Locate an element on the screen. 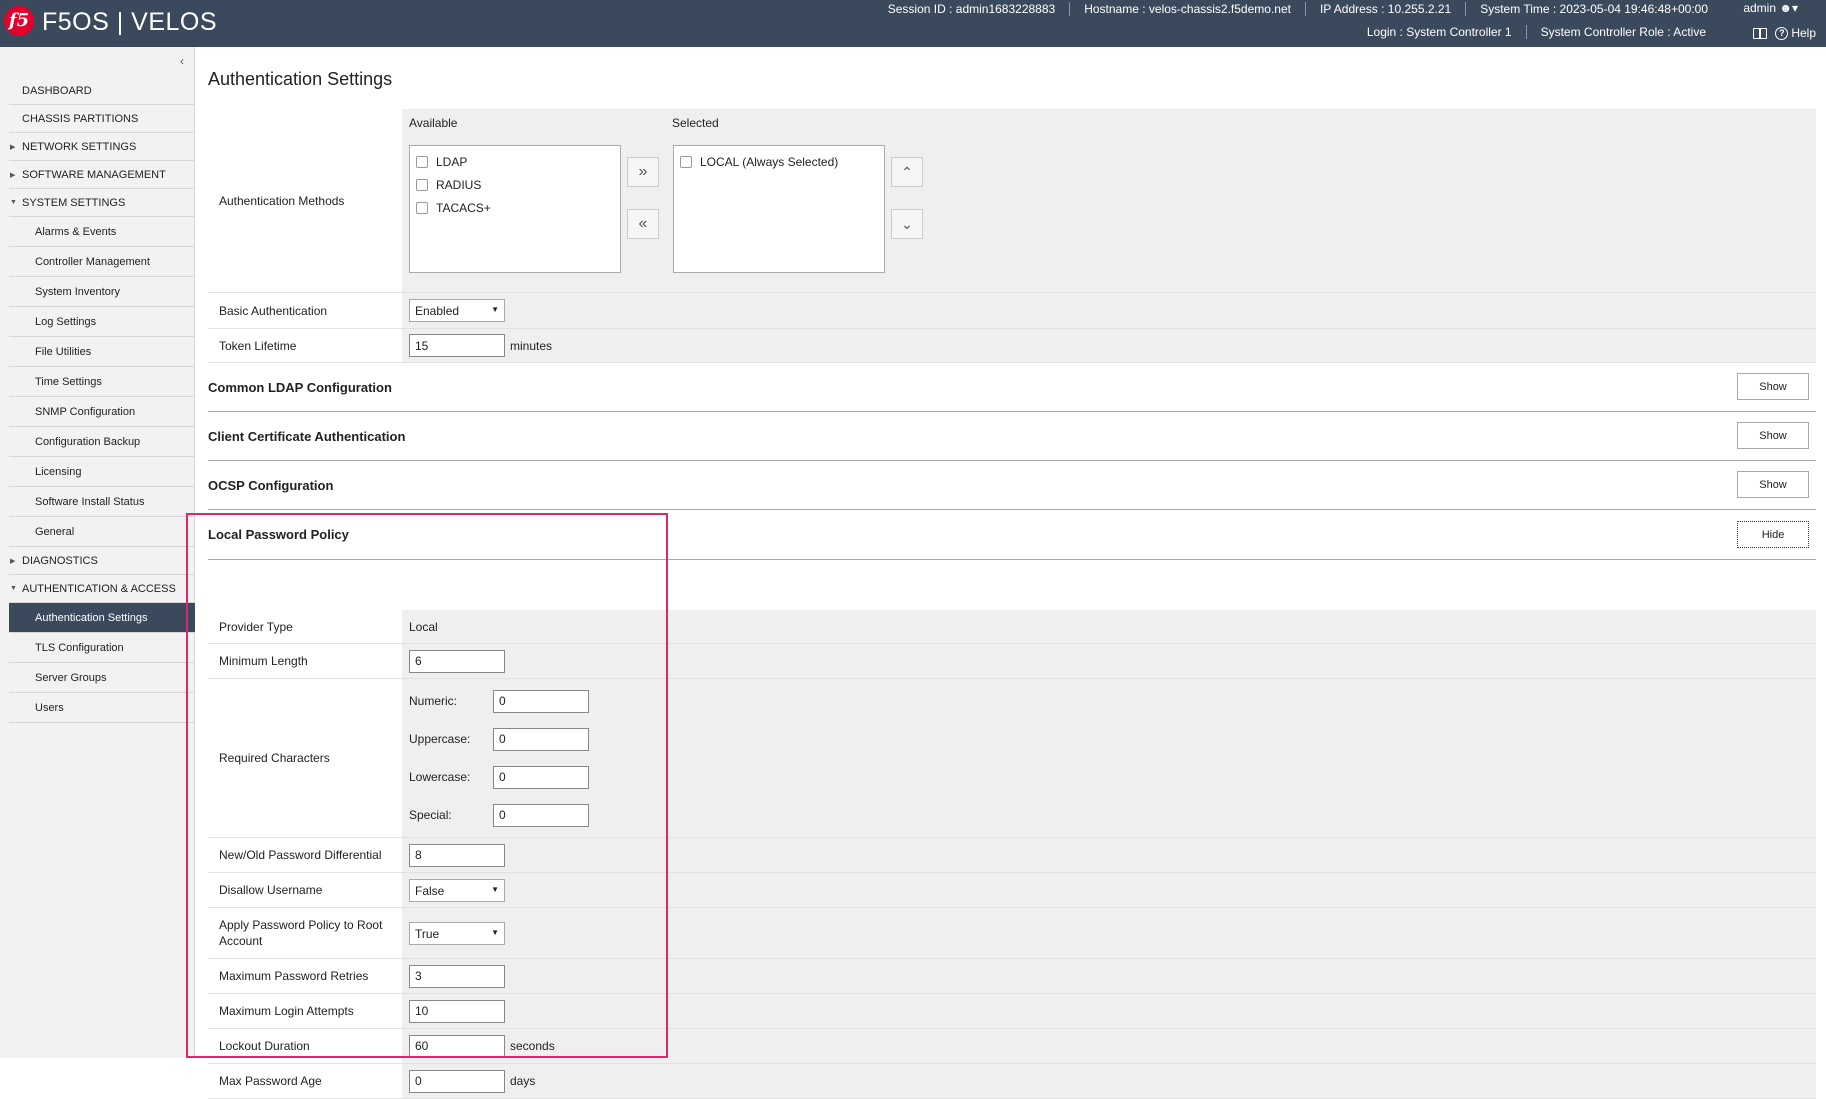 The image size is (1826, 1099). lowercase-input is located at coordinates (541, 777).